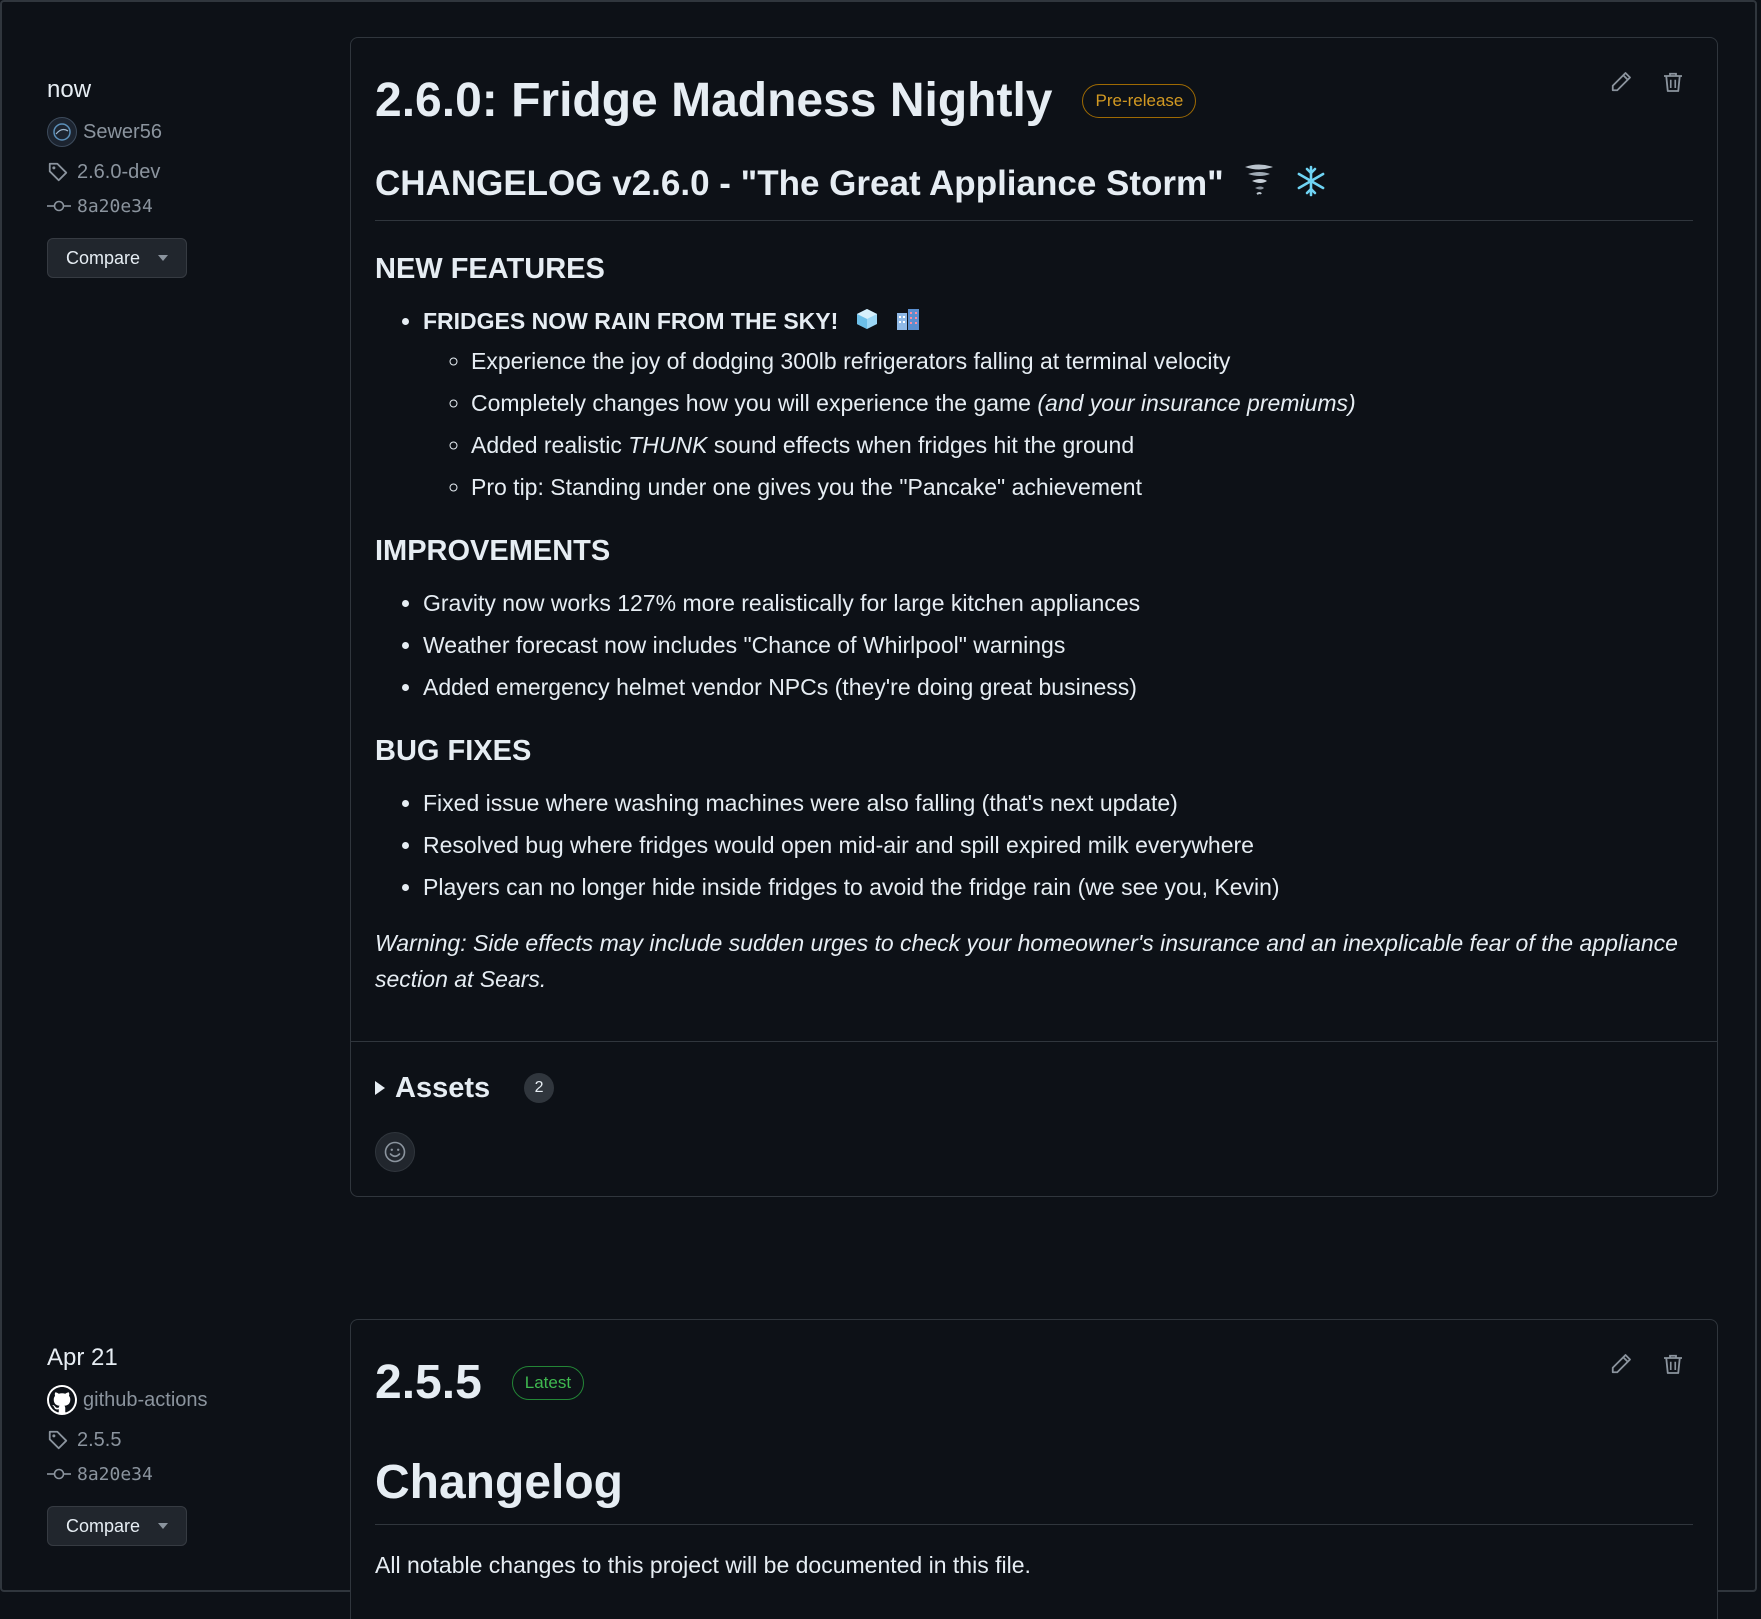  What do you see at coordinates (442, 1088) in the screenshot?
I see `assets-title: Assets` at bounding box center [442, 1088].